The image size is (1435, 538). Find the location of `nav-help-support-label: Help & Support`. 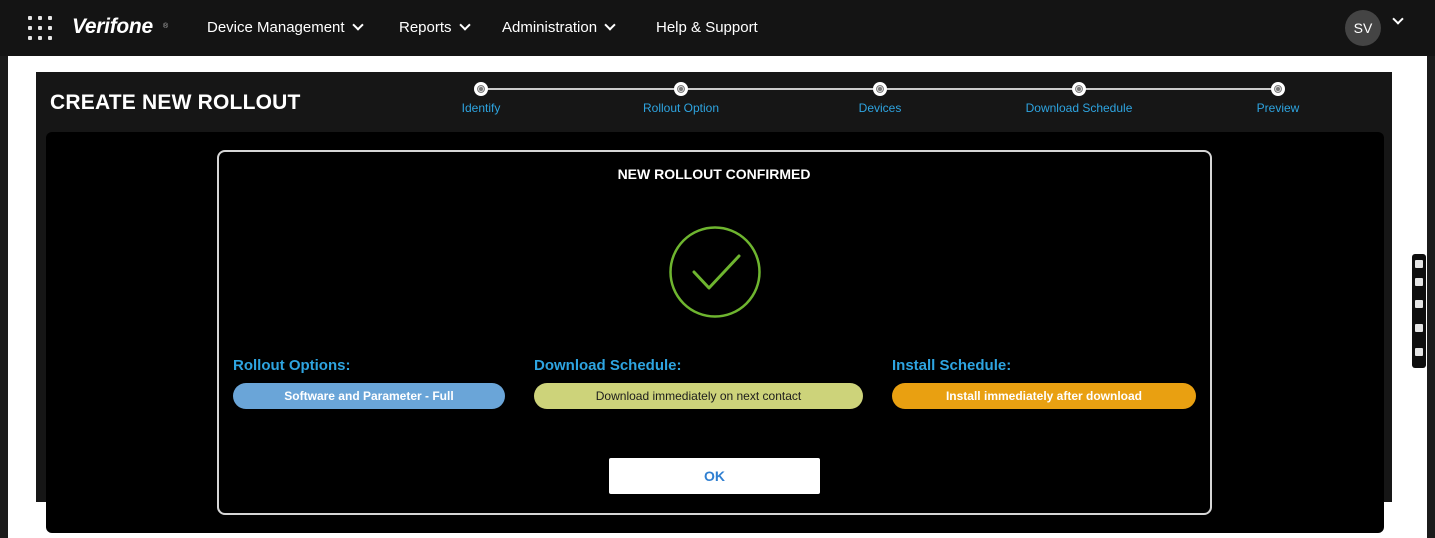

nav-help-support-label: Help & Support is located at coordinates (707, 27).